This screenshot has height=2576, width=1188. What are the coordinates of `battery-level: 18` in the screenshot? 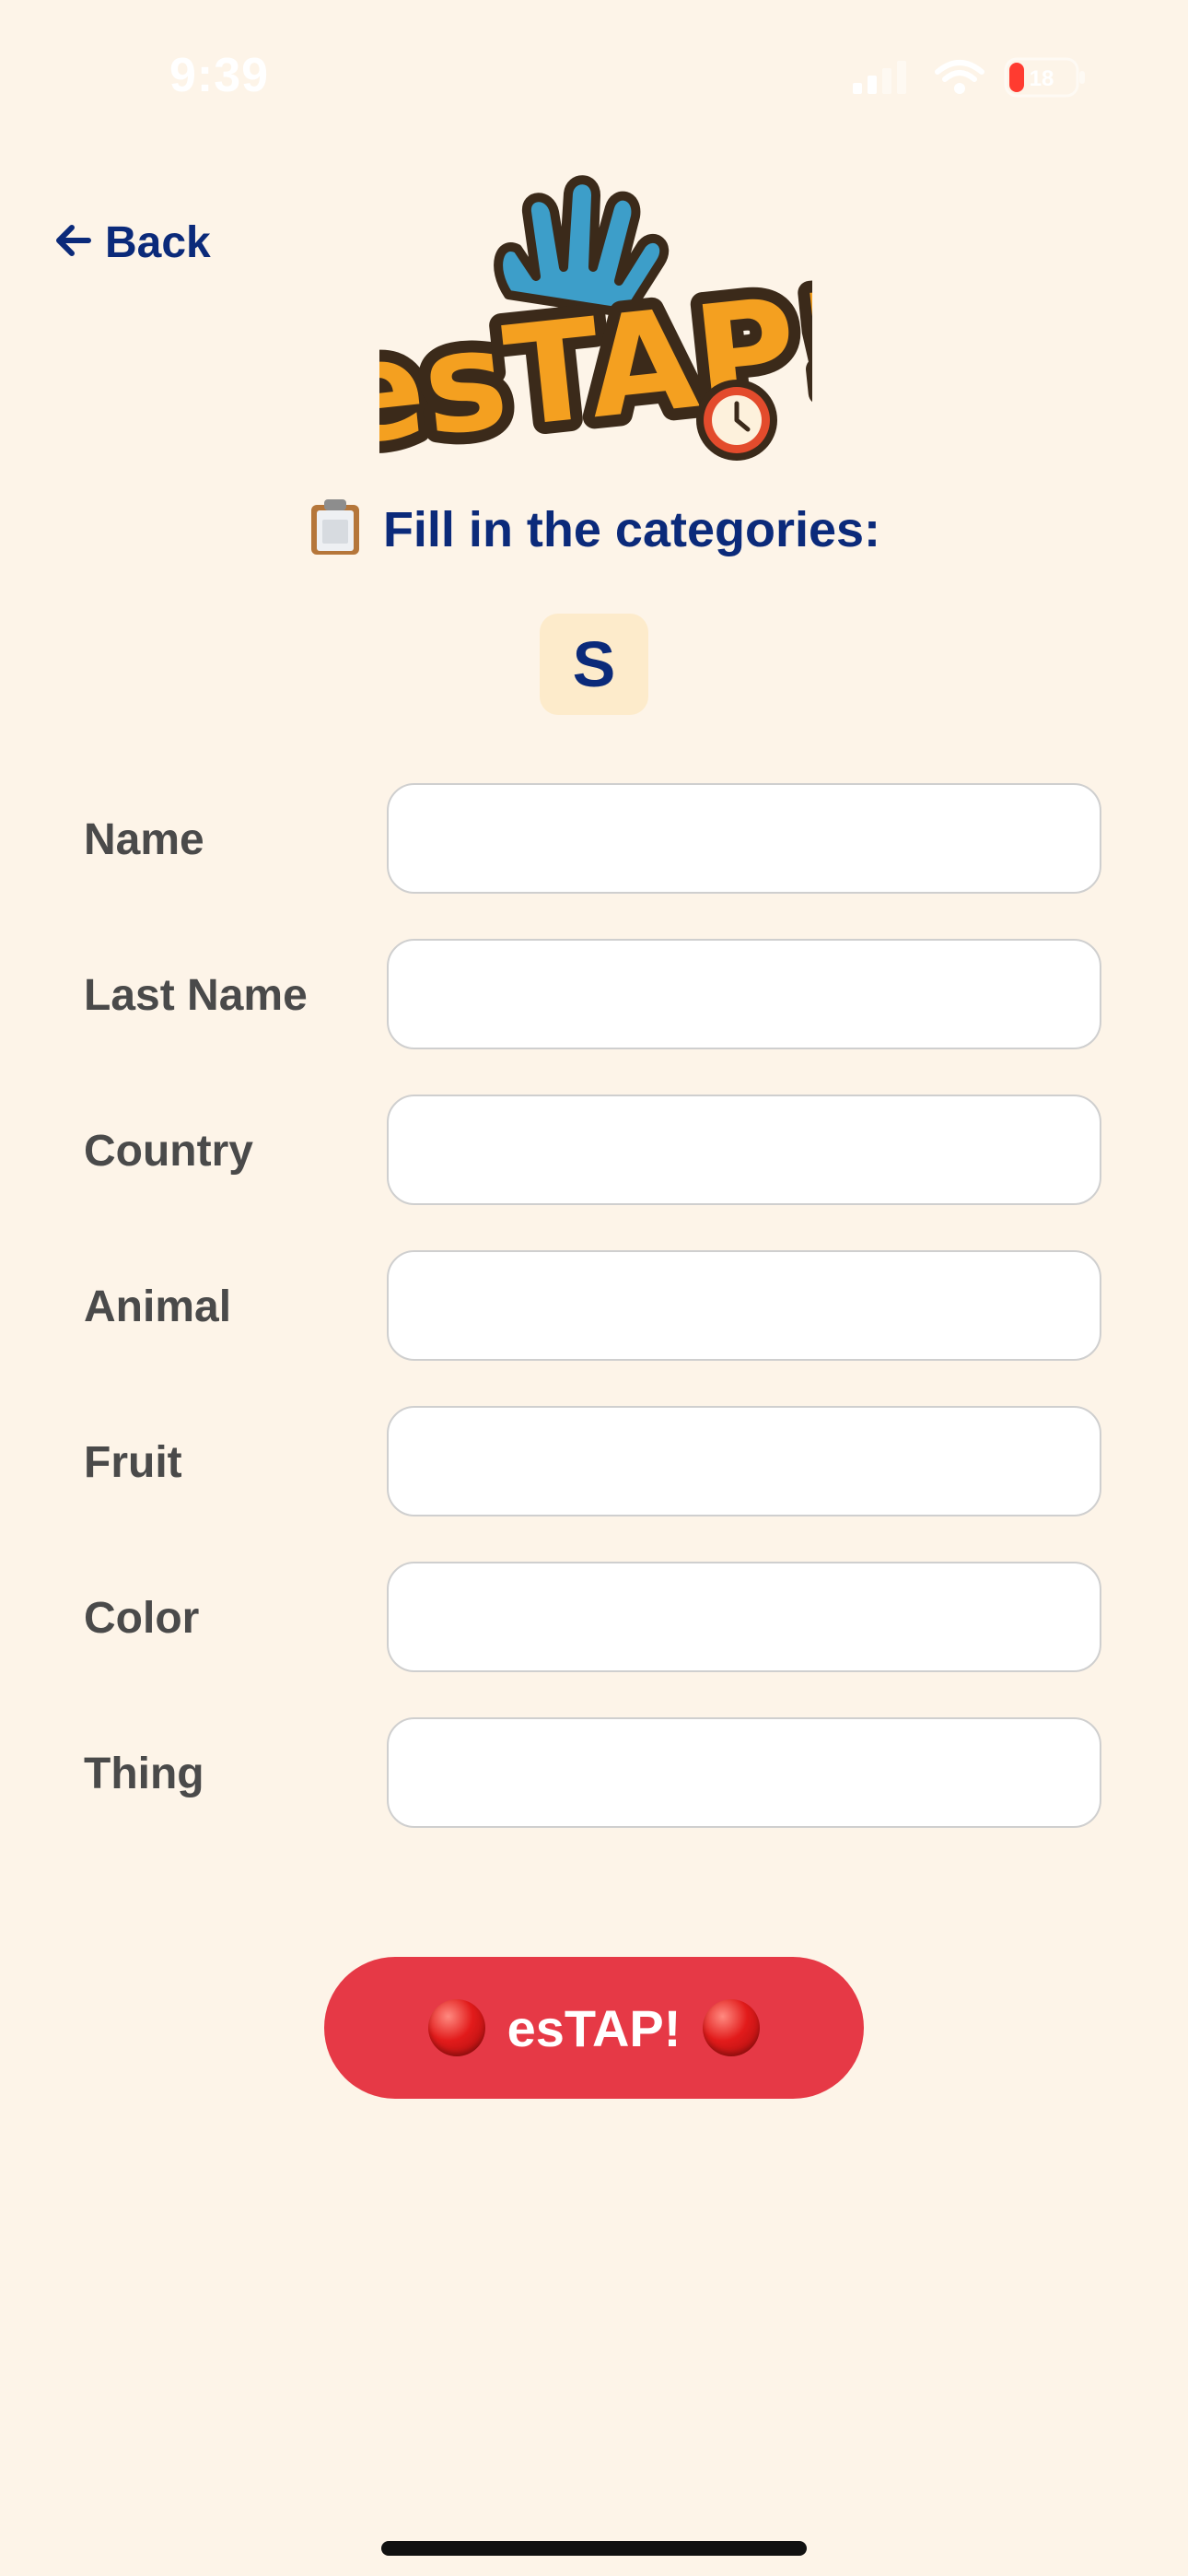 It's located at (1042, 78).